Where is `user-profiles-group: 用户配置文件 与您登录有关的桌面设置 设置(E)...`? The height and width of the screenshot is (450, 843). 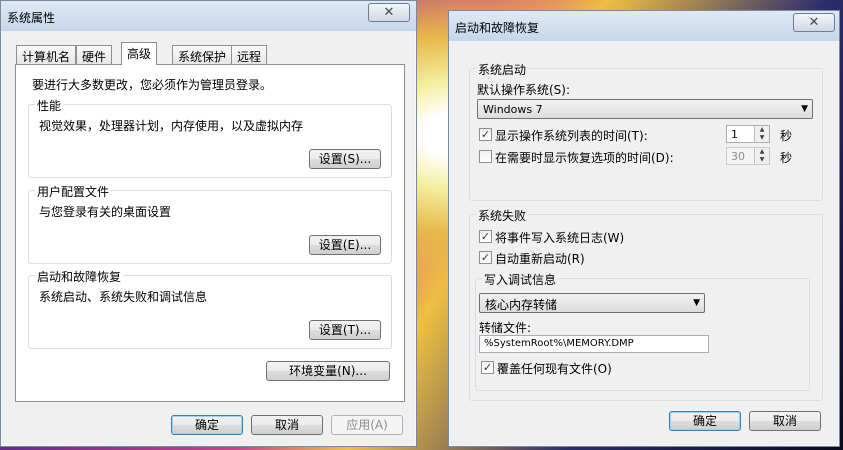 user-profiles-group: 用户配置文件 与您登录有关的桌面设置 设置(E)... is located at coordinates (210, 223).